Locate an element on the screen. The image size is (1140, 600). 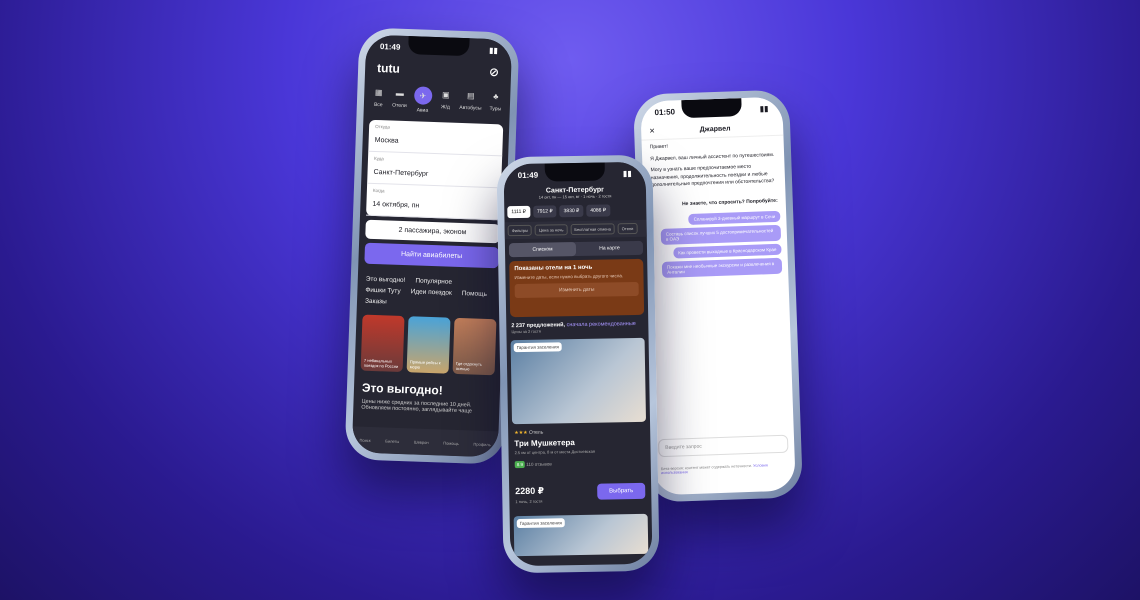
filter-button: Фильтры is located at coordinates (520, 230).